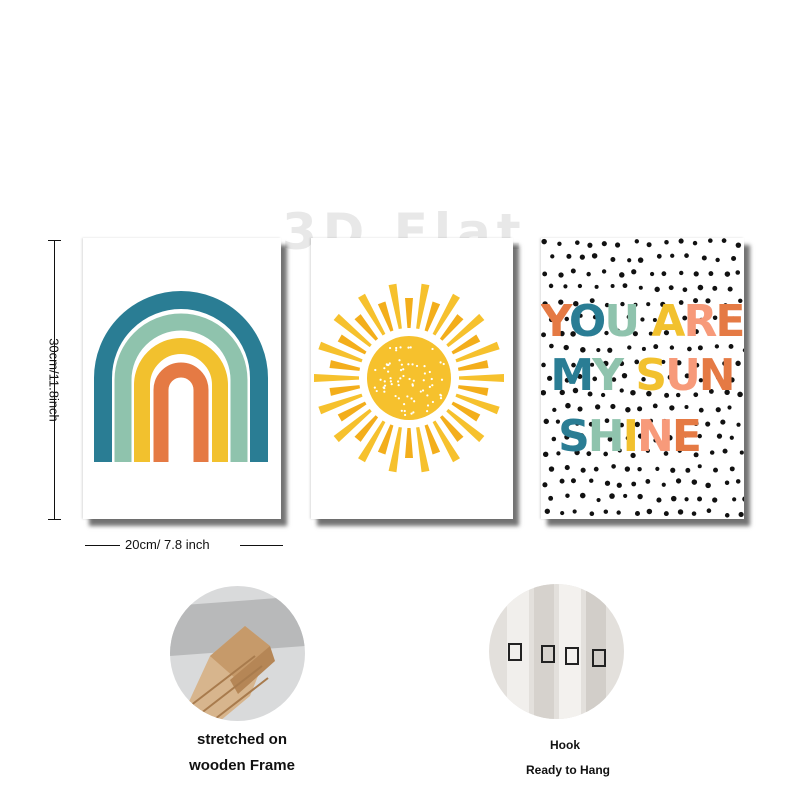 Image resolution: width=800 pixels, height=800 pixels. Describe the element at coordinates (54, 380) in the screenshot. I see `height-dimension-label: 30cm/11.8inch` at that location.